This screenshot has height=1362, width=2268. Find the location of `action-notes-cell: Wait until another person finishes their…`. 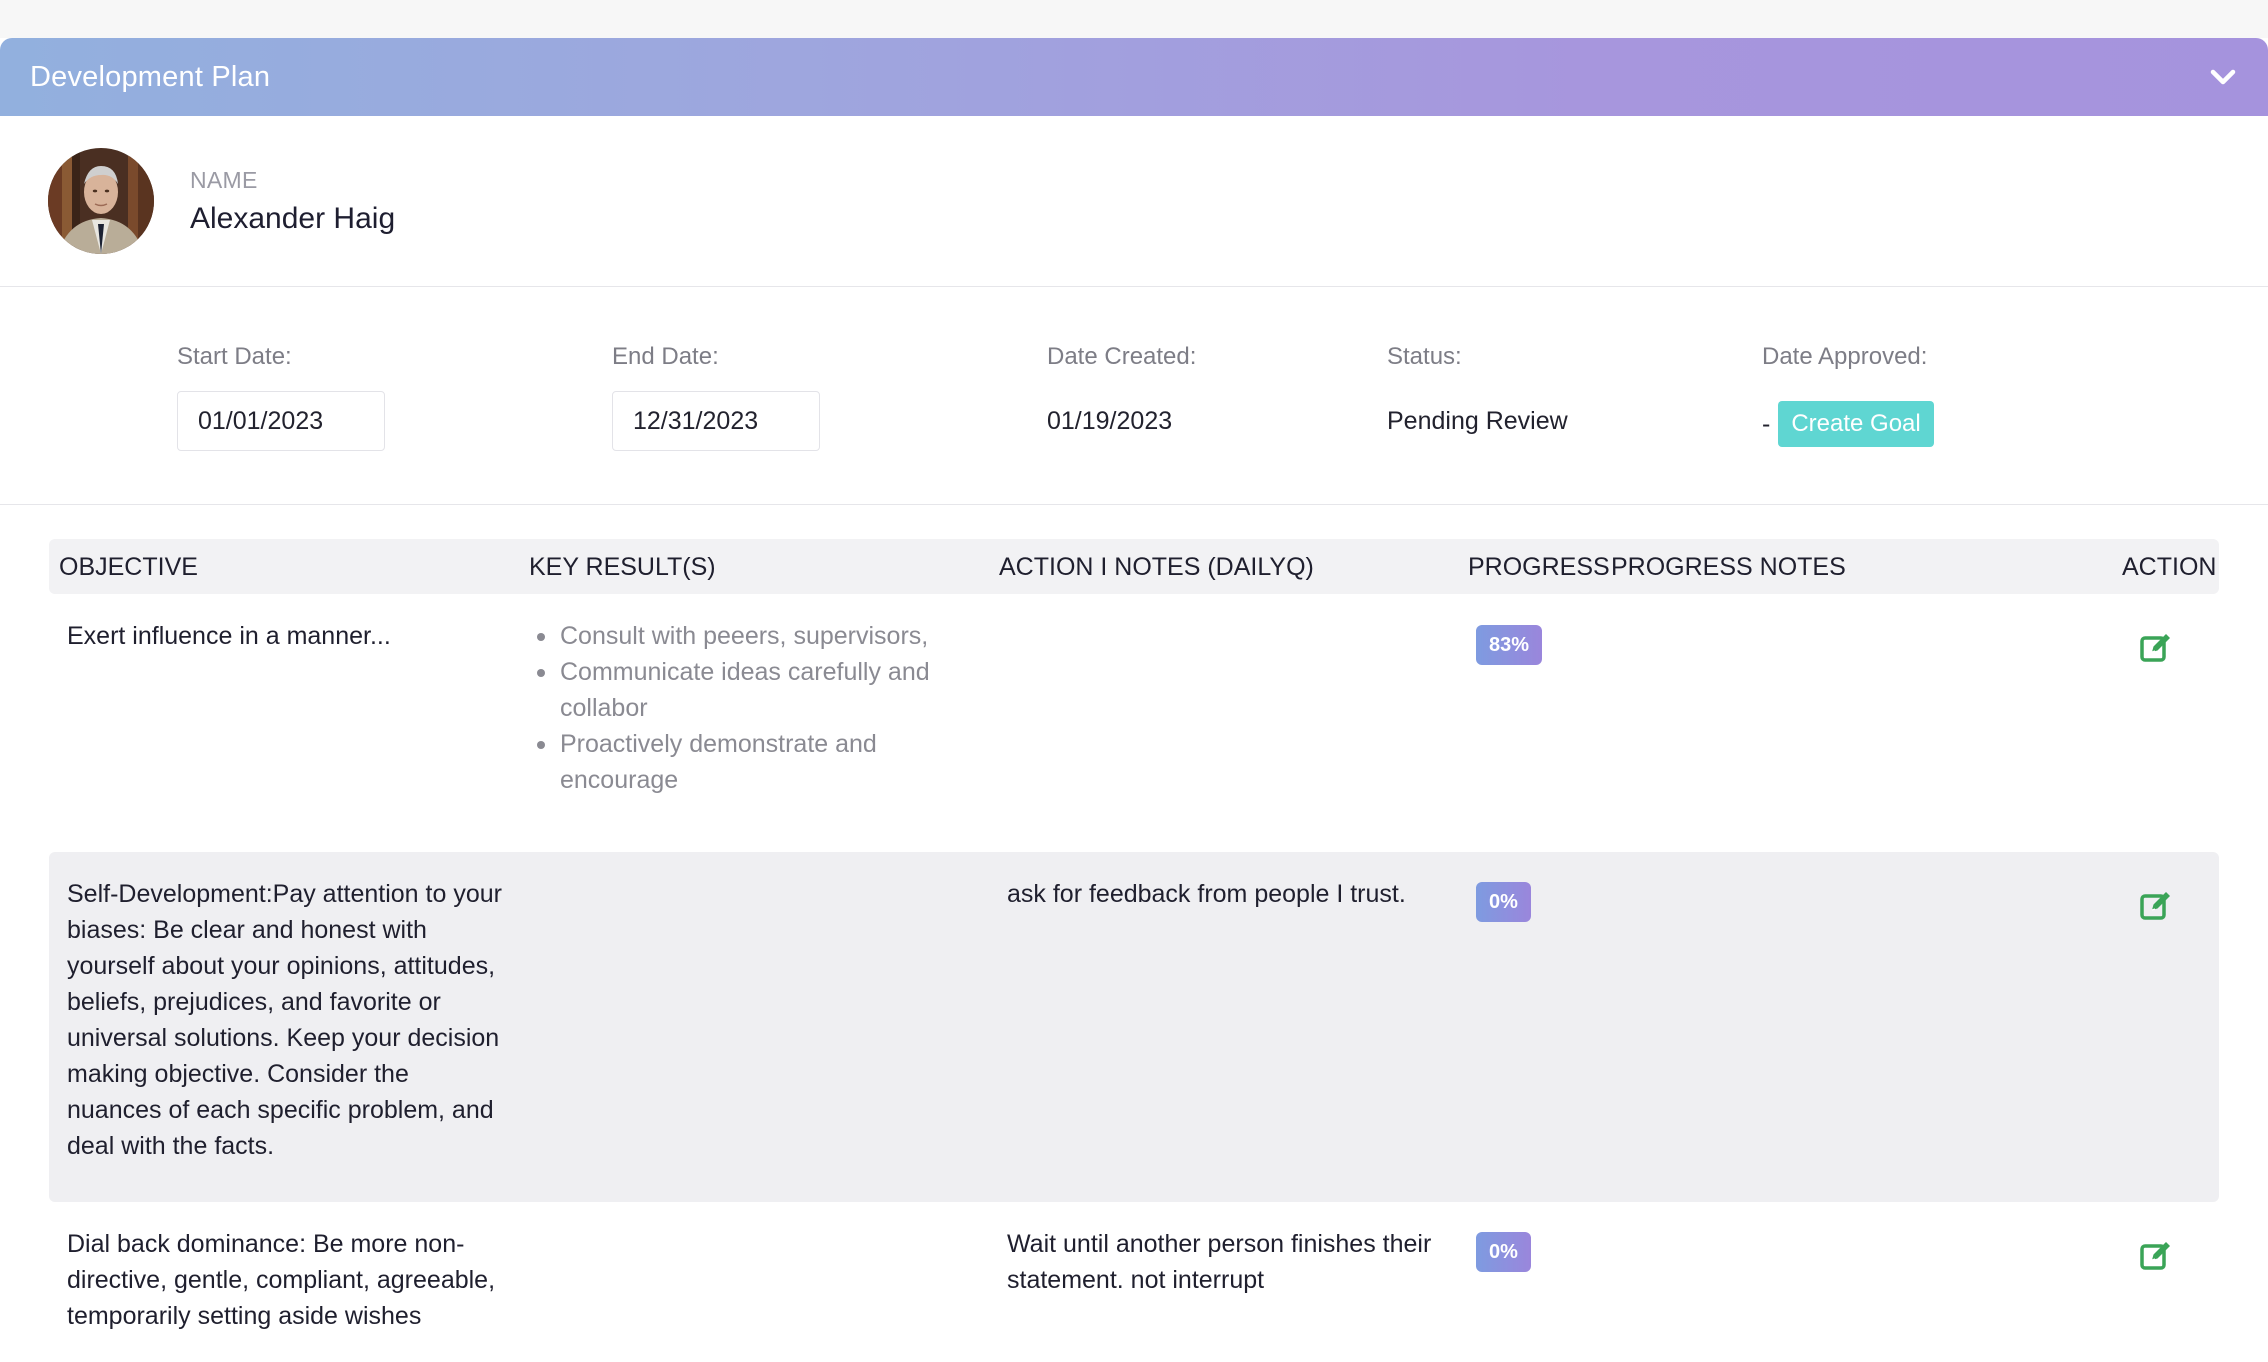

action-notes-cell: Wait until another person finishes their… is located at coordinates (1219, 1262).